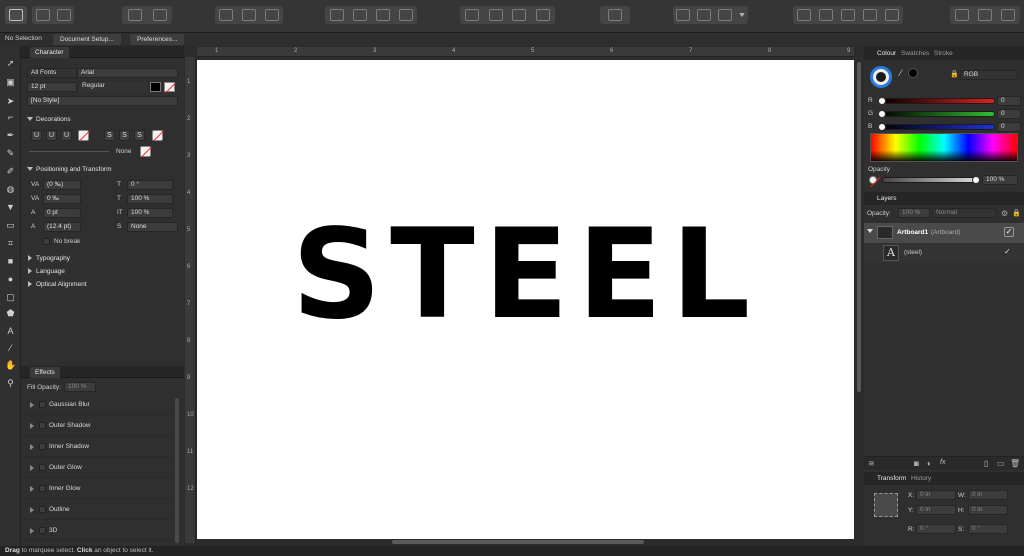  Describe the element at coordinates (913, 73) in the screenshot. I see `recent-colour-dot` at that location.